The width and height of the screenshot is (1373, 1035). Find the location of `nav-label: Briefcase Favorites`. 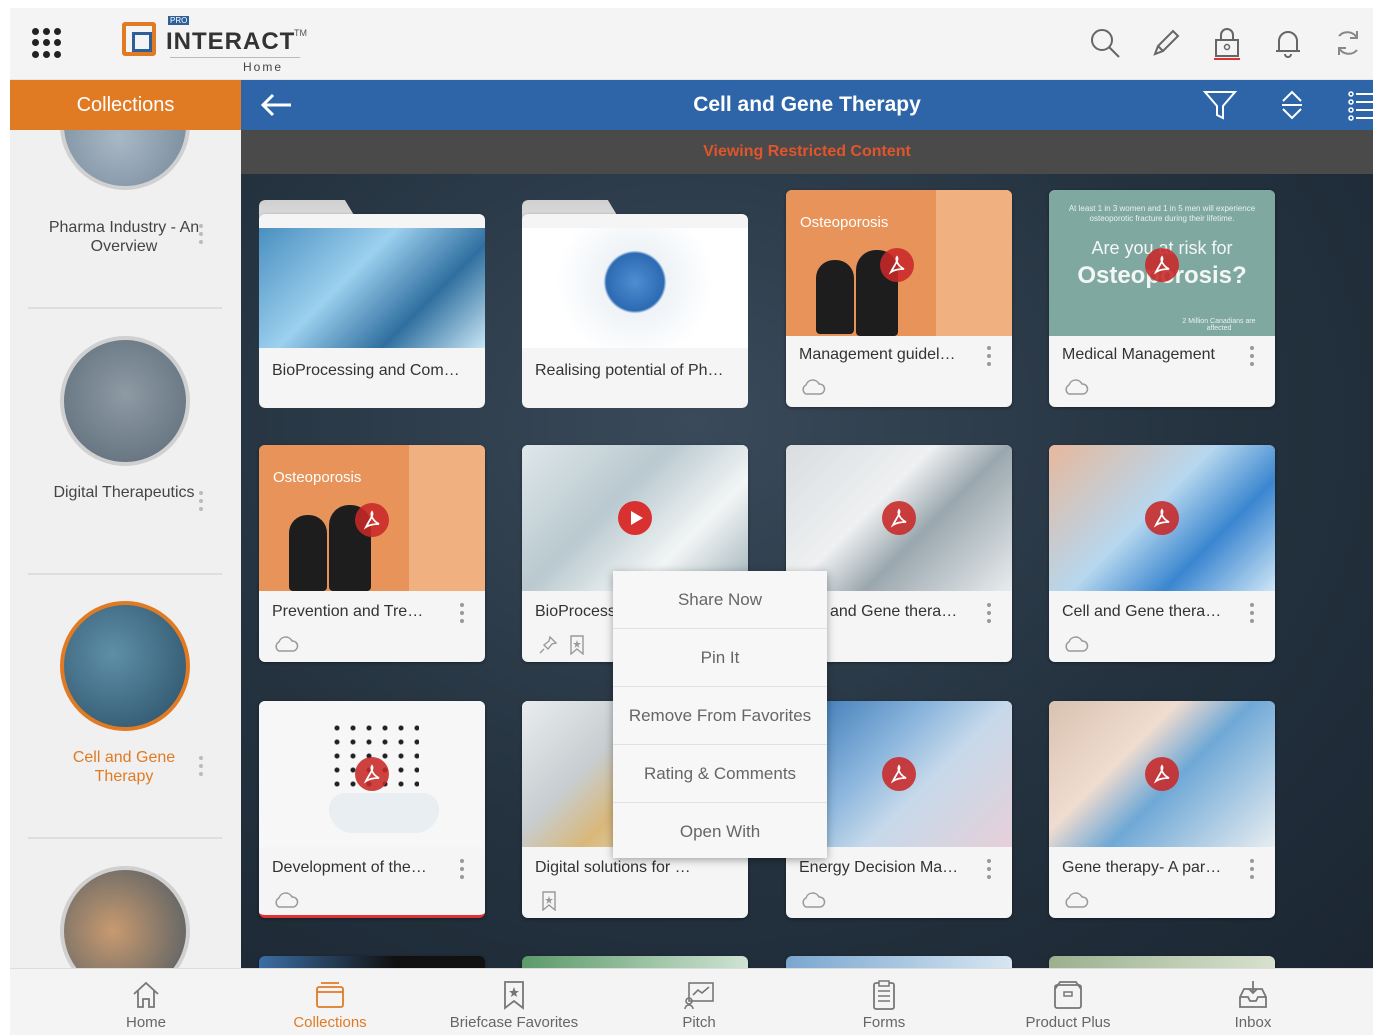

nav-label: Briefcase Favorites is located at coordinates (514, 1022).